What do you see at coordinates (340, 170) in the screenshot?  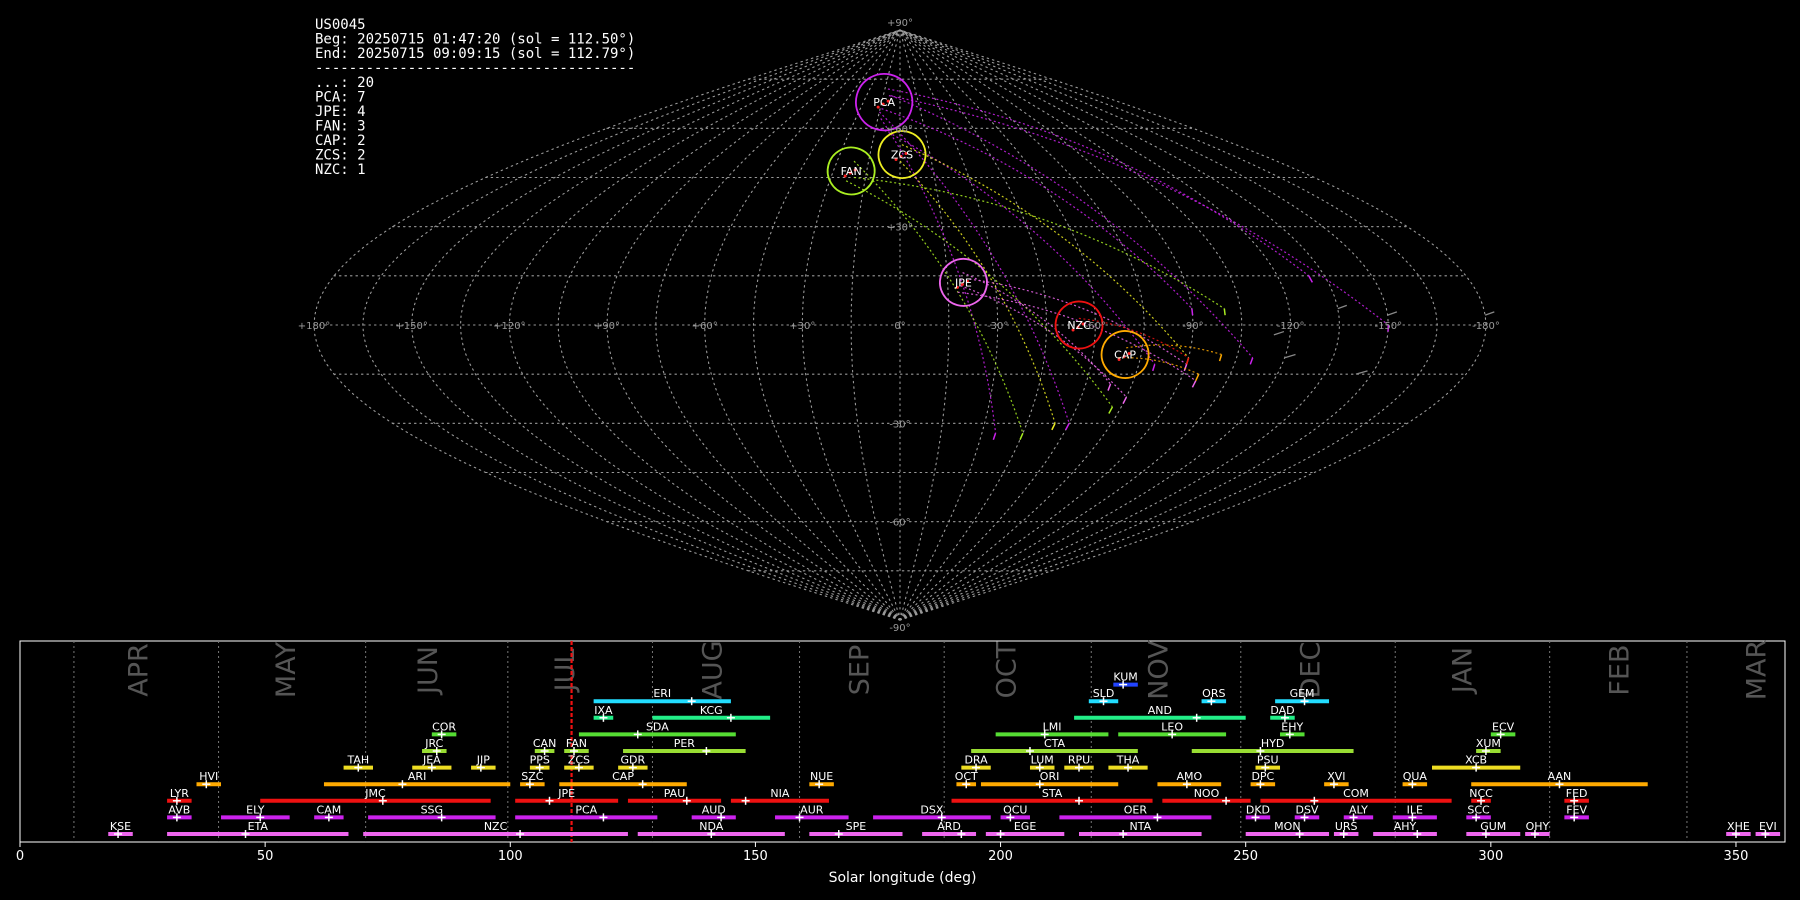 I see `info-line: NZC: 1` at bounding box center [340, 170].